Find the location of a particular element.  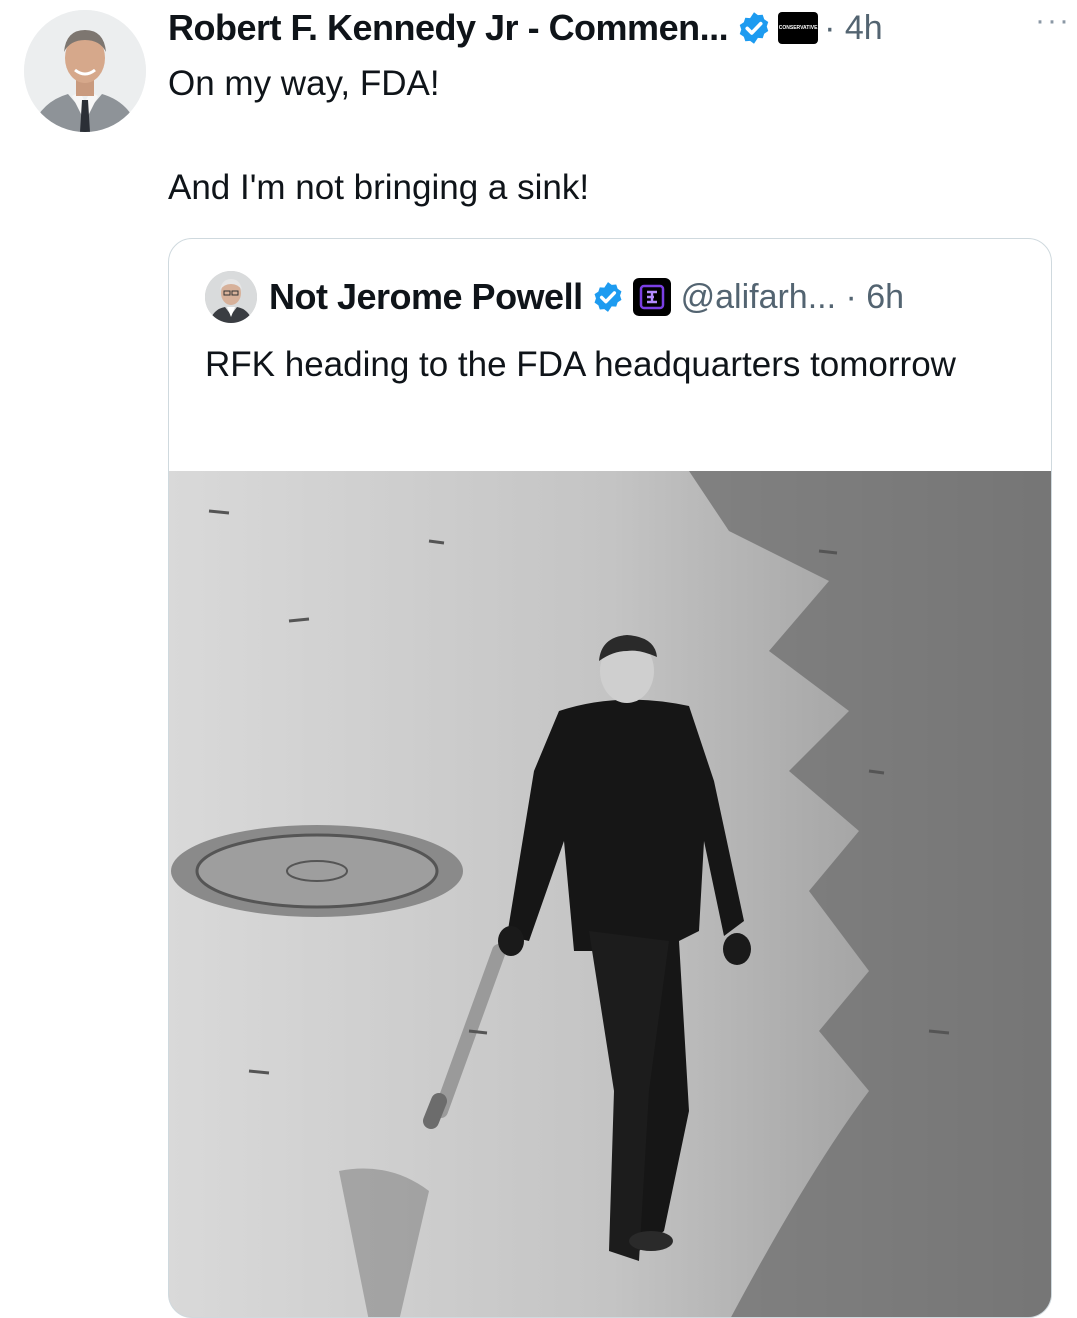

quoted-author-avatar is located at coordinates (231, 297).